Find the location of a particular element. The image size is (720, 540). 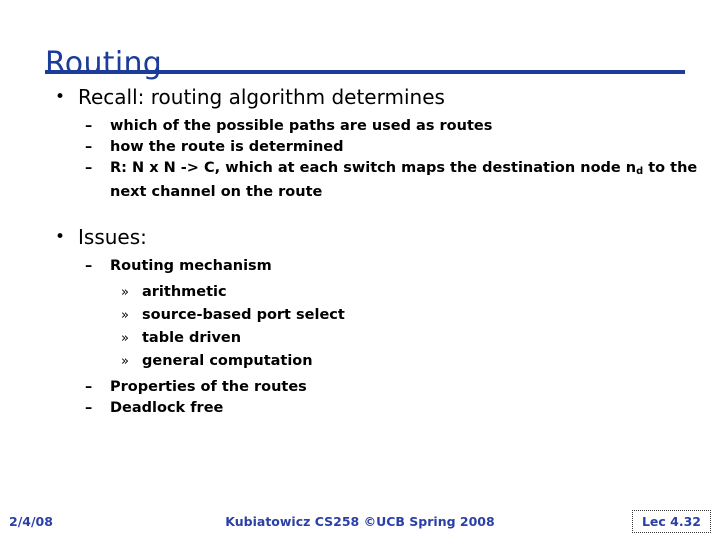

bullet-recall: • Recall: routing algorithm determines is located at coordinates (360, 97).